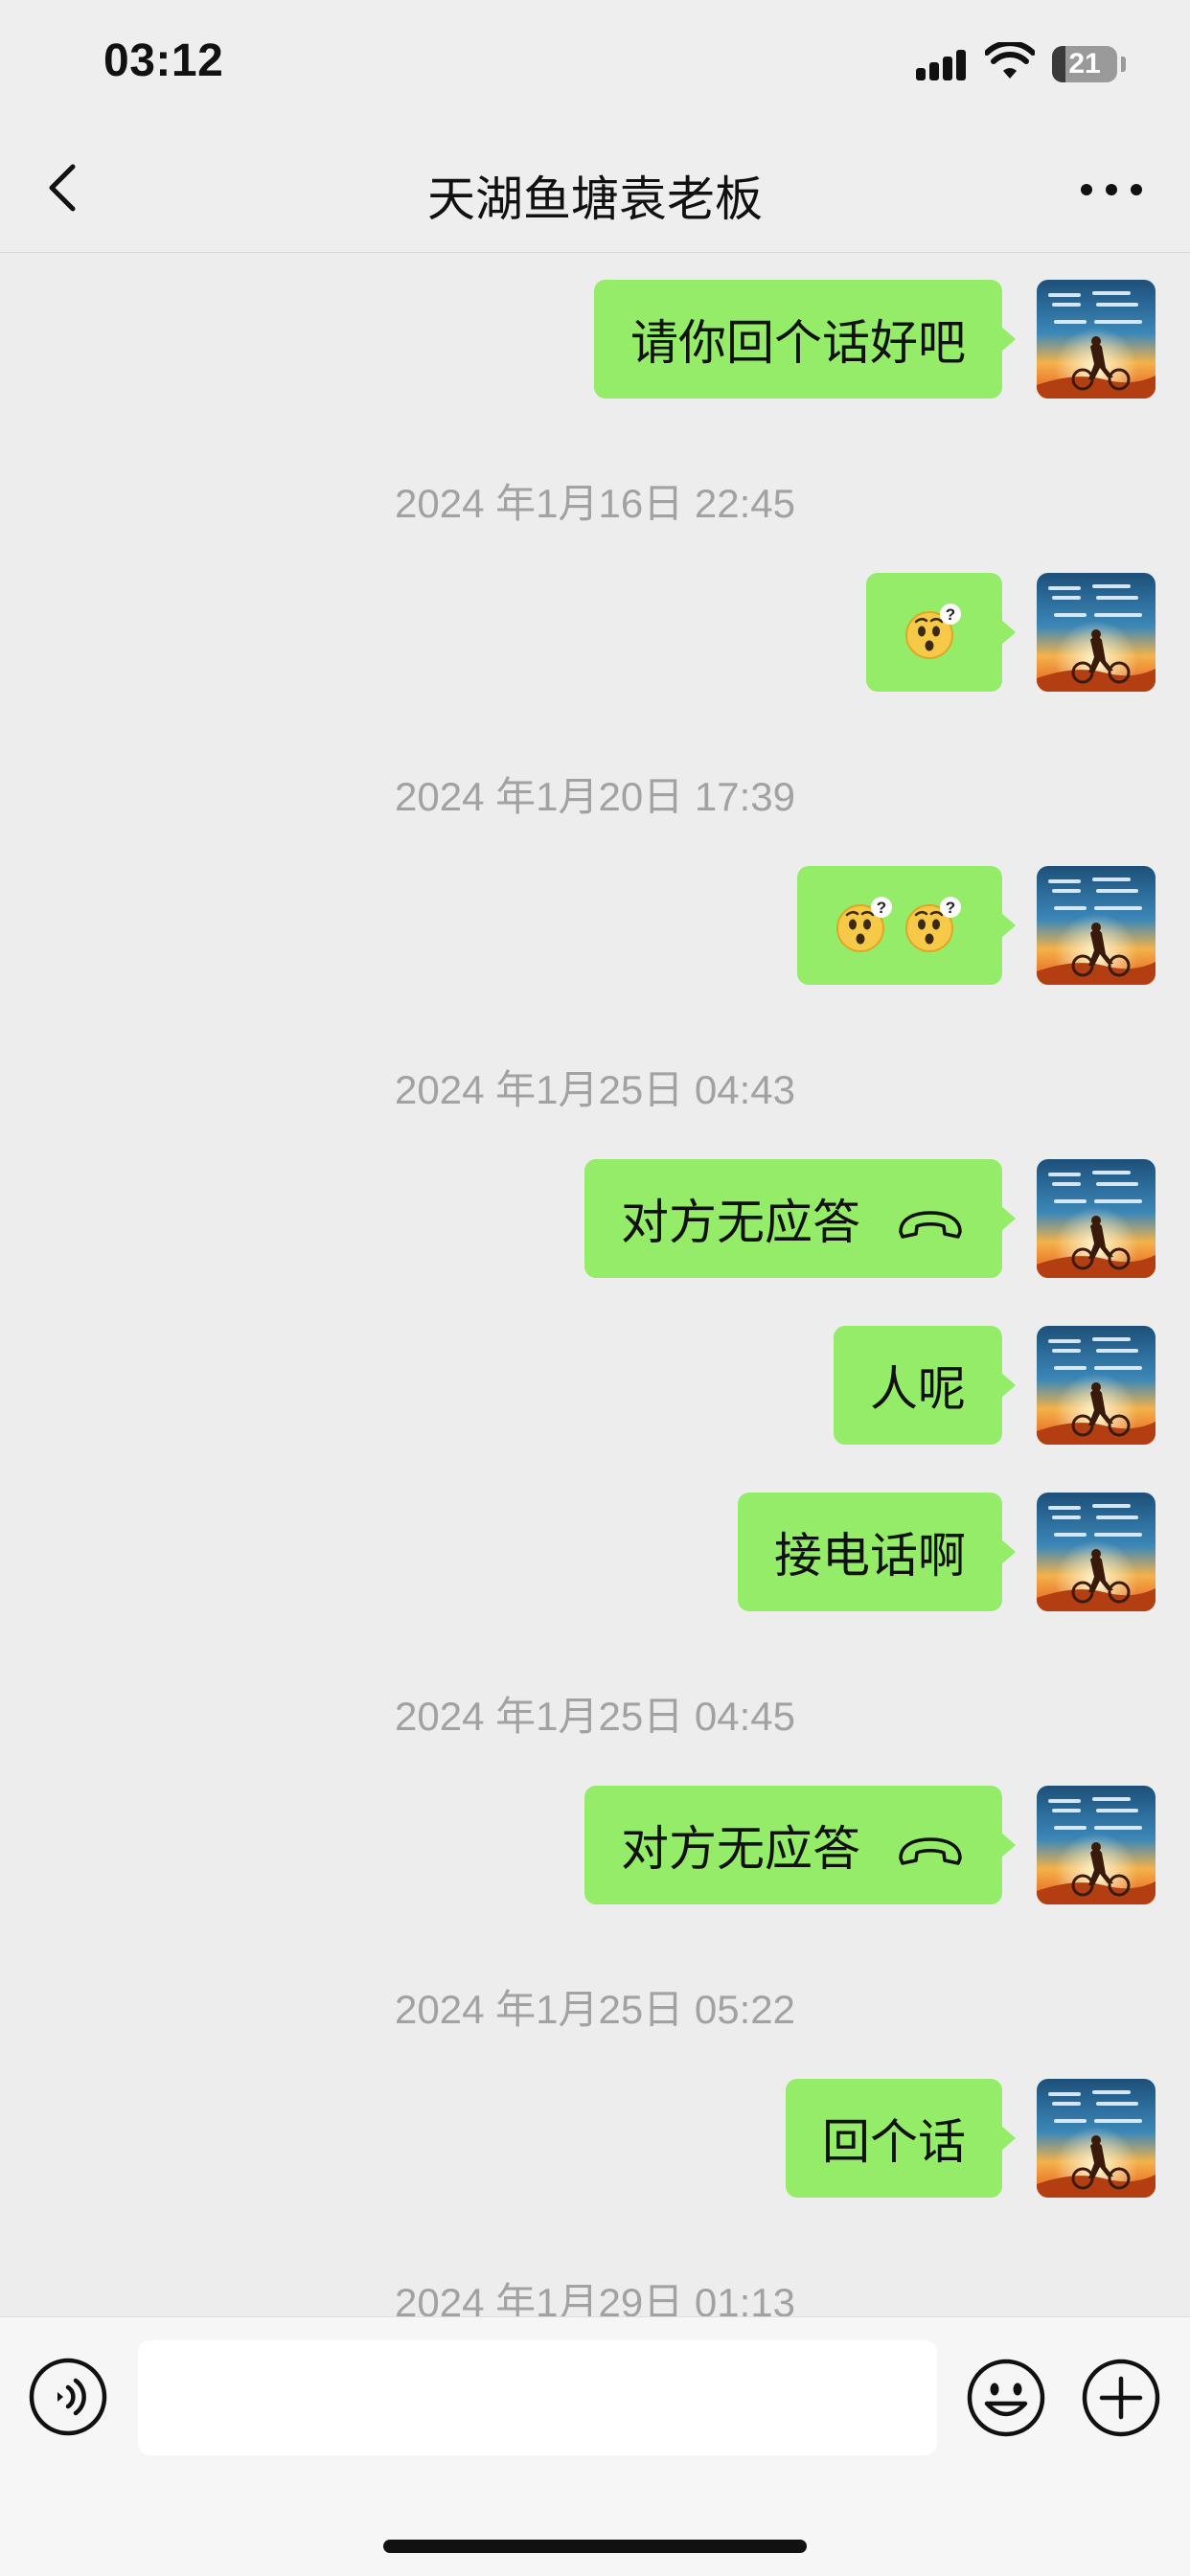 This screenshot has height=2576, width=1190. What do you see at coordinates (595, 1717) in the screenshot?
I see `timestamp: 2024 年1月25日 04:45` at bounding box center [595, 1717].